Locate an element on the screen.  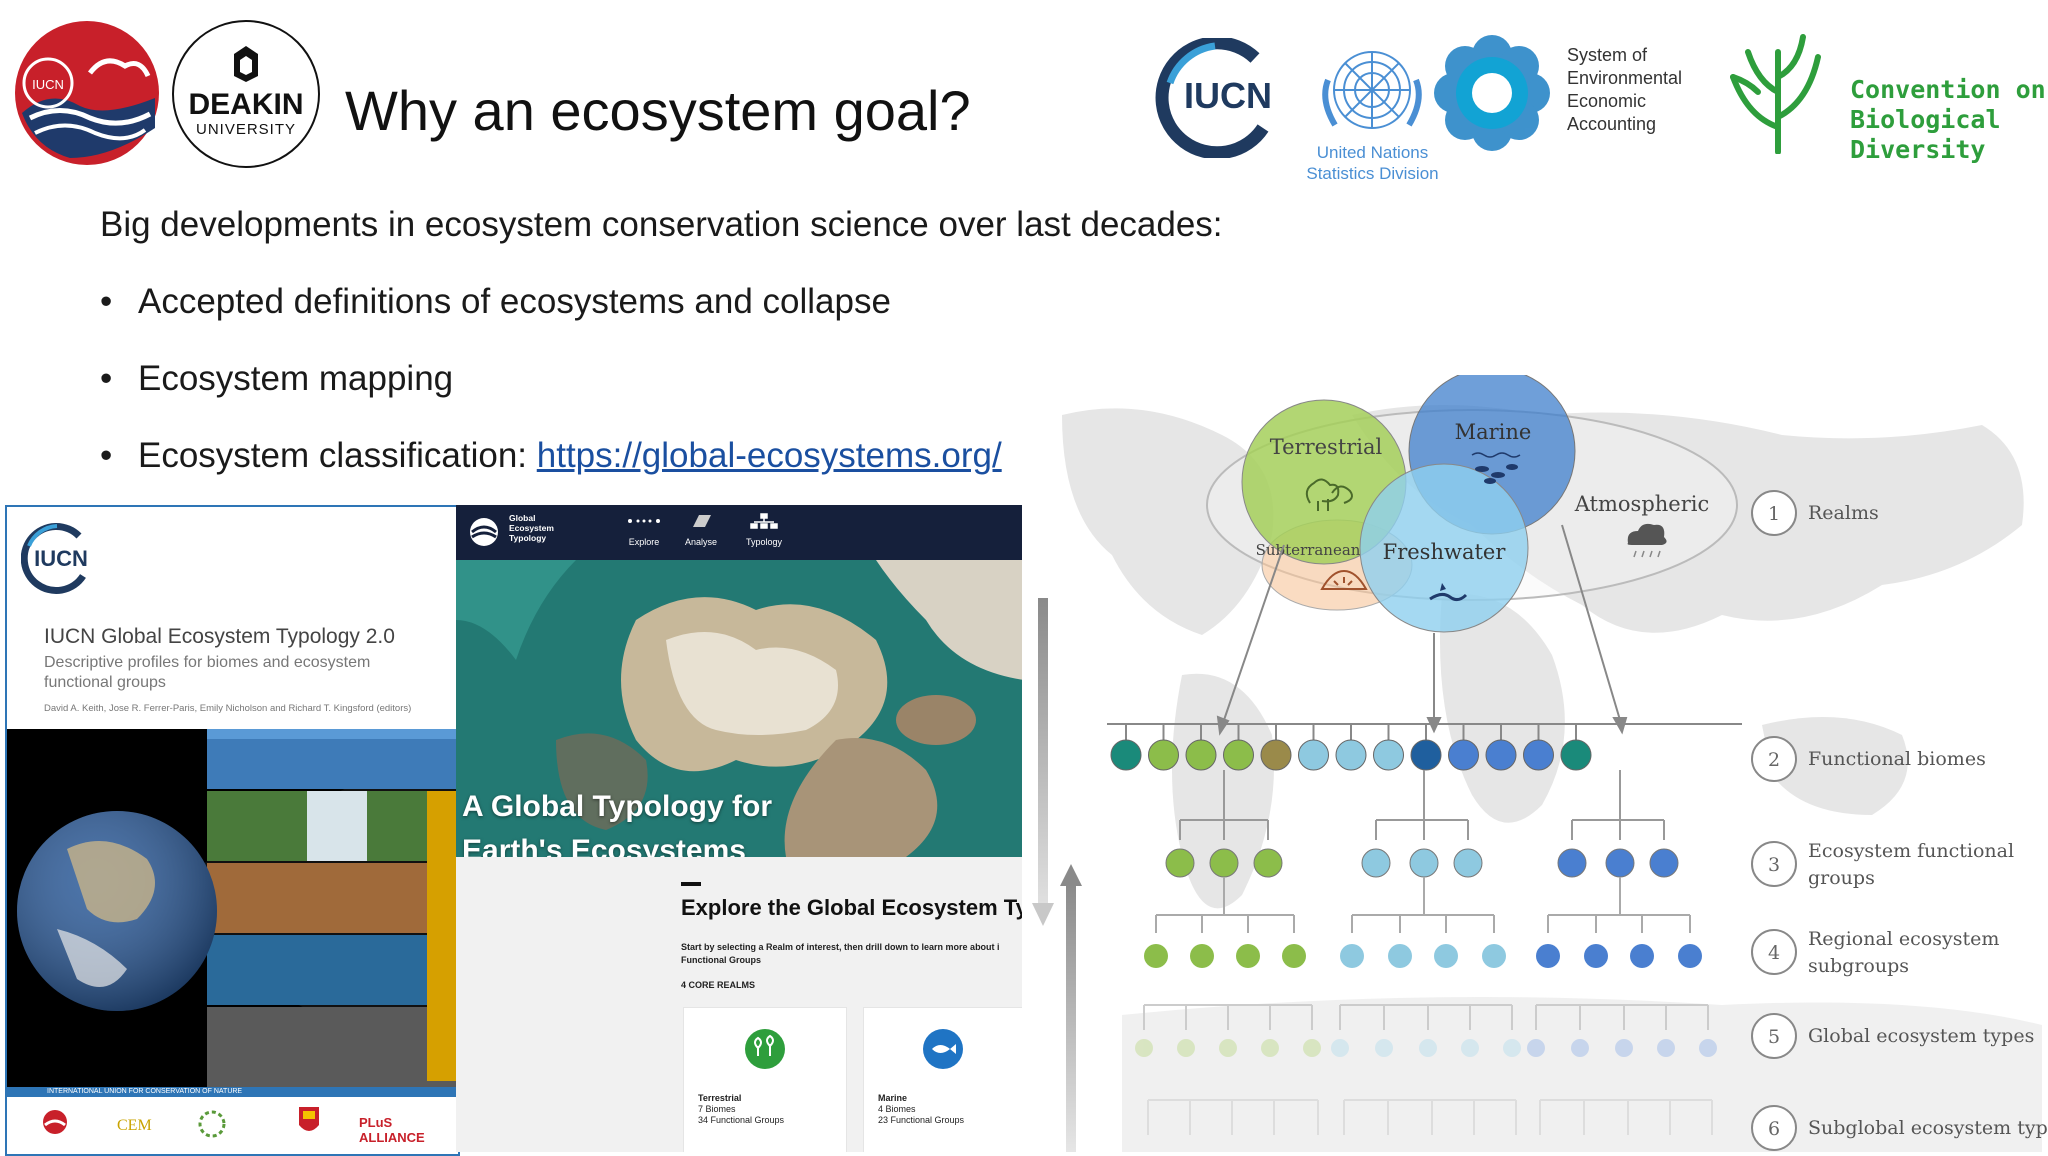
plus-alliance-logo: PLuS ALLIANCE is located at coordinates (392, 1130).